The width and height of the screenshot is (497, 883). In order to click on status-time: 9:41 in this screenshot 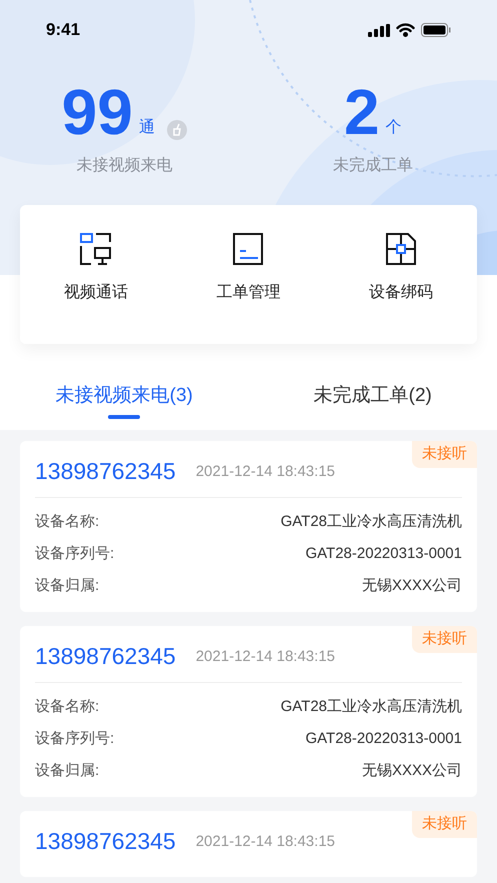, I will do `click(63, 30)`.